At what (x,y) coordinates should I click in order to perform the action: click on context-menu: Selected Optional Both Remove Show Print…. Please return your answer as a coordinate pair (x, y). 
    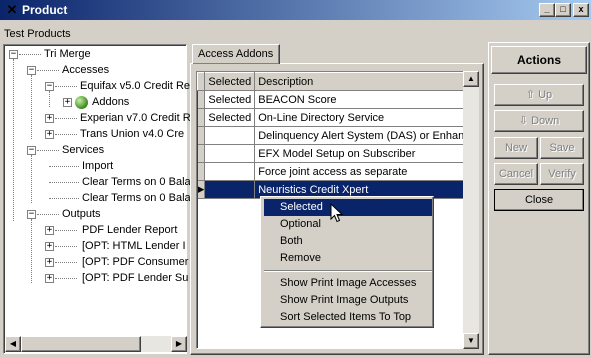
    Looking at the image, I should click on (347, 262).